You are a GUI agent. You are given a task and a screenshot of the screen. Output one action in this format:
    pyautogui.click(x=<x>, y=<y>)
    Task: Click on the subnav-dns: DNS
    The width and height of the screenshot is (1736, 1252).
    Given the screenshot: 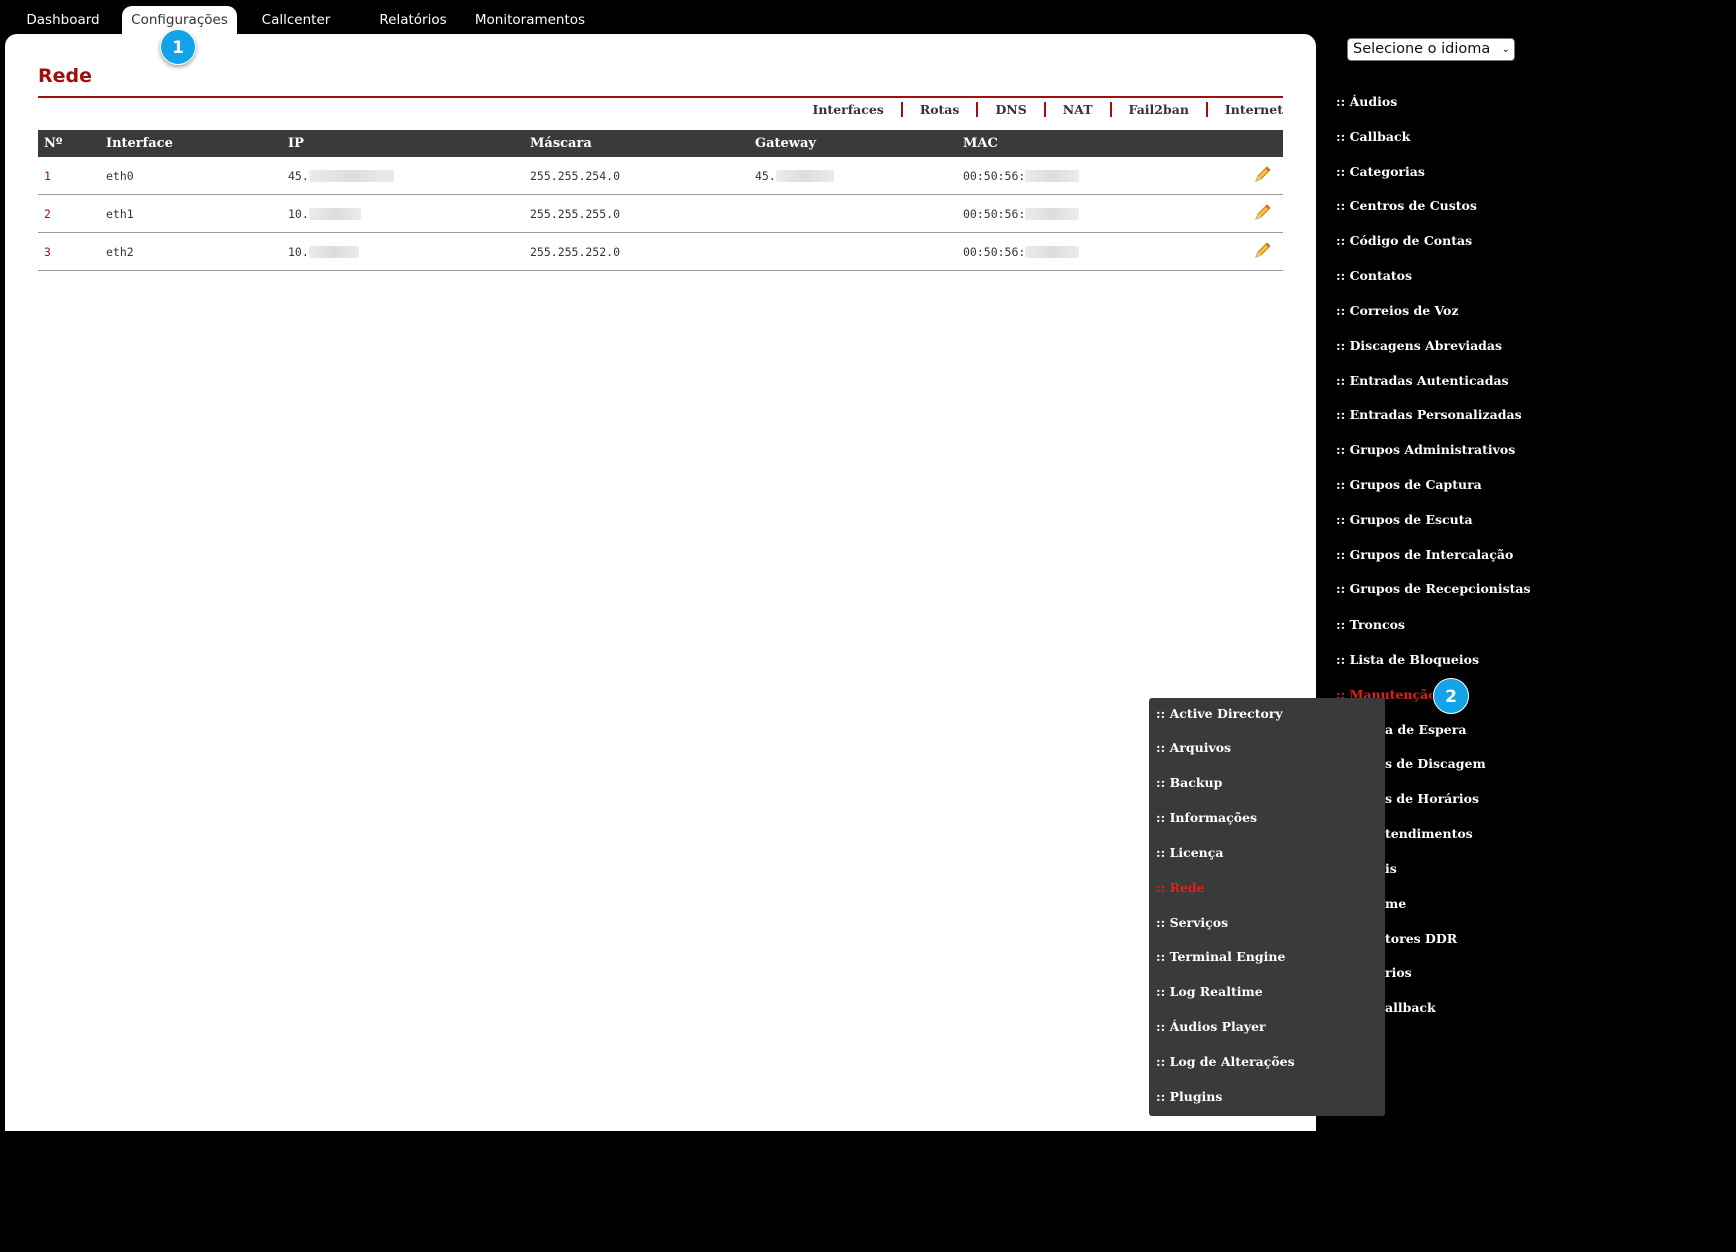 What is the action you would take?
    pyautogui.click(x=1010, y=109)
    